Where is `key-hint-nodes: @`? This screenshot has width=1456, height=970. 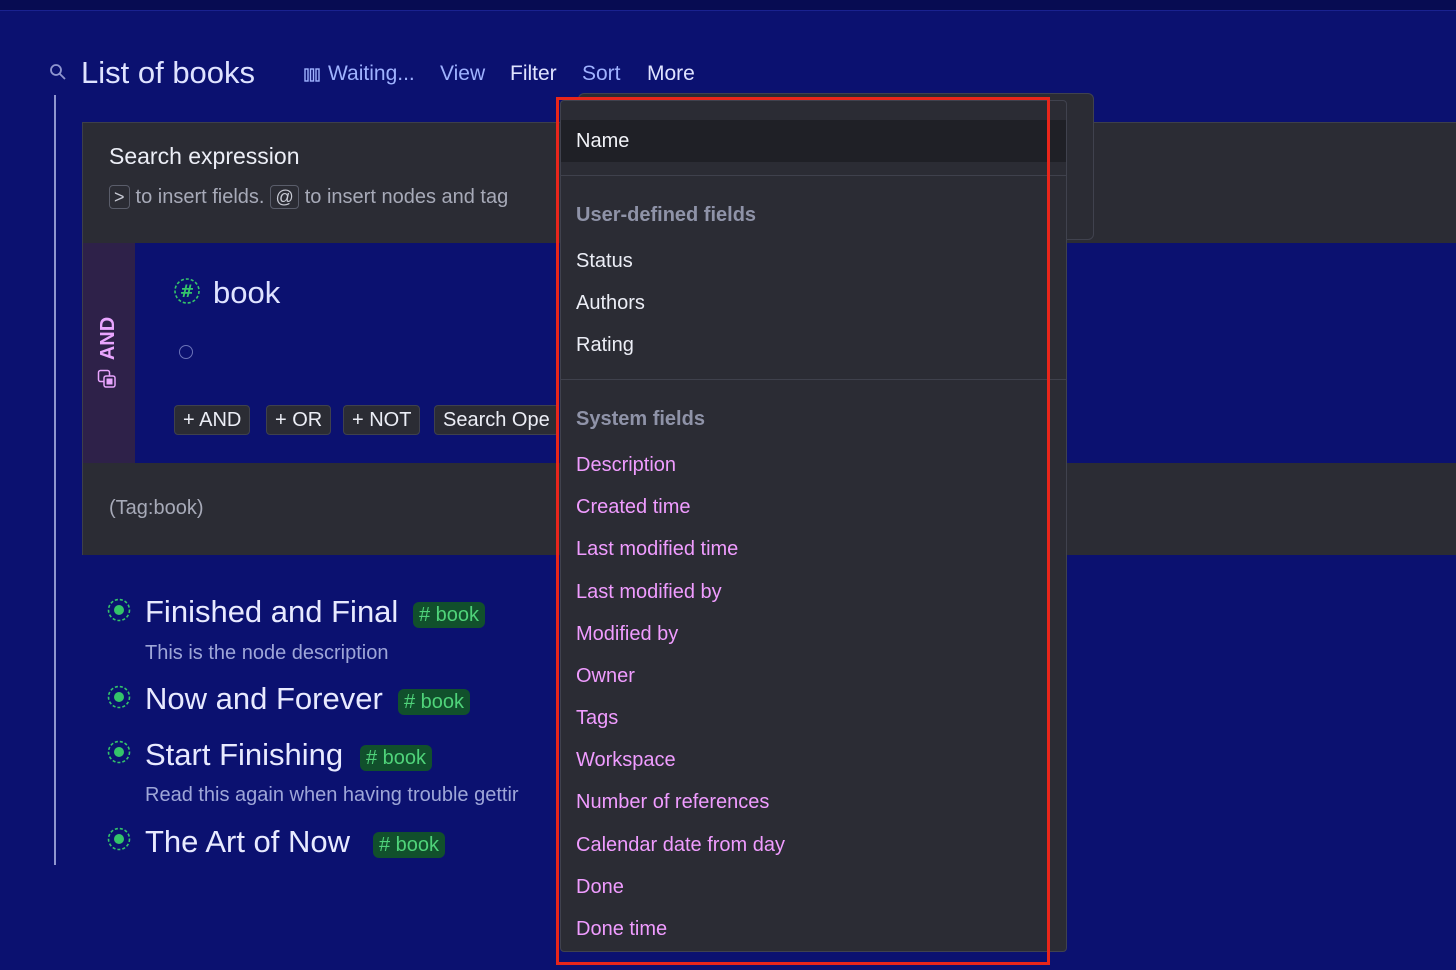
key-hint-nodes: @ is located at coordinates (284, 197).